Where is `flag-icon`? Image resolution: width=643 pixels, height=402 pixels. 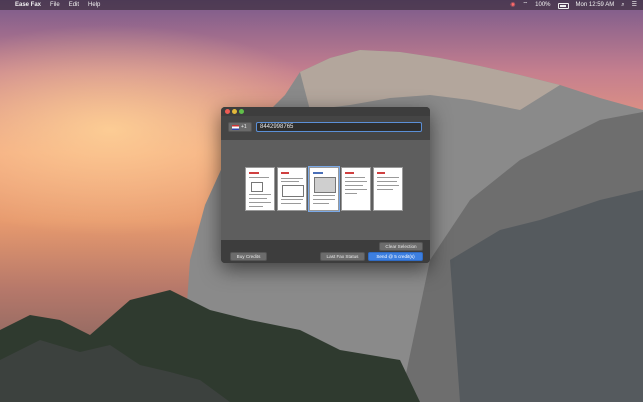
flag-icon is located at coordinates (235, 127).